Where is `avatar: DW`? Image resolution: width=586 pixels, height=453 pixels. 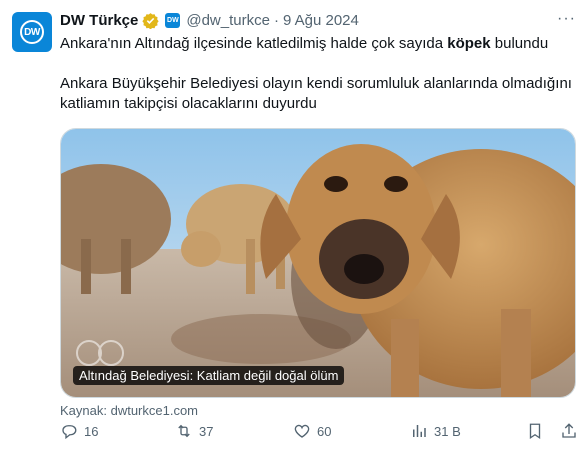 avatar: DW is located at coordinates (32, 32).